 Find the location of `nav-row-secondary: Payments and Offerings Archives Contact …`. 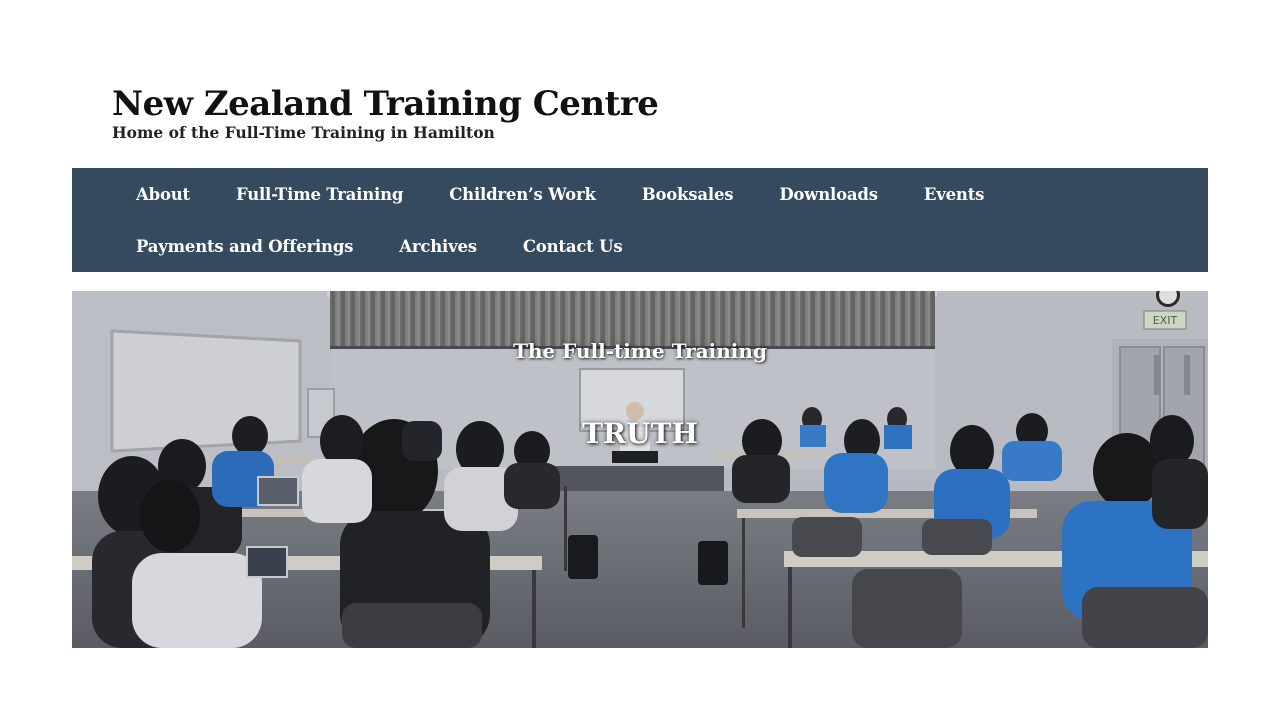

nav-row-secondary: Payments and Offerings Archives Contact … is located at coordinates (402, 246).